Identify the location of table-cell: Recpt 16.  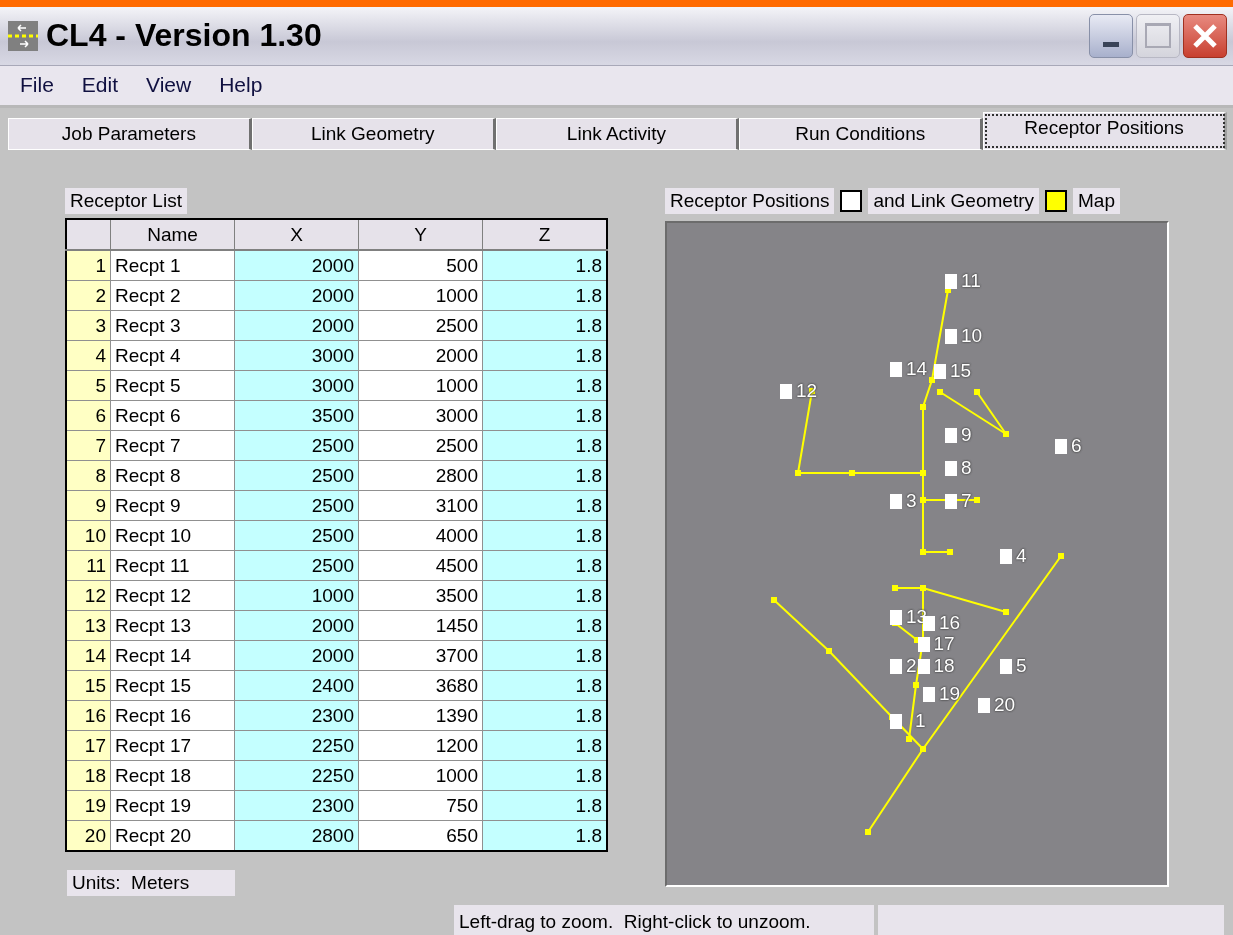
(172, 715).